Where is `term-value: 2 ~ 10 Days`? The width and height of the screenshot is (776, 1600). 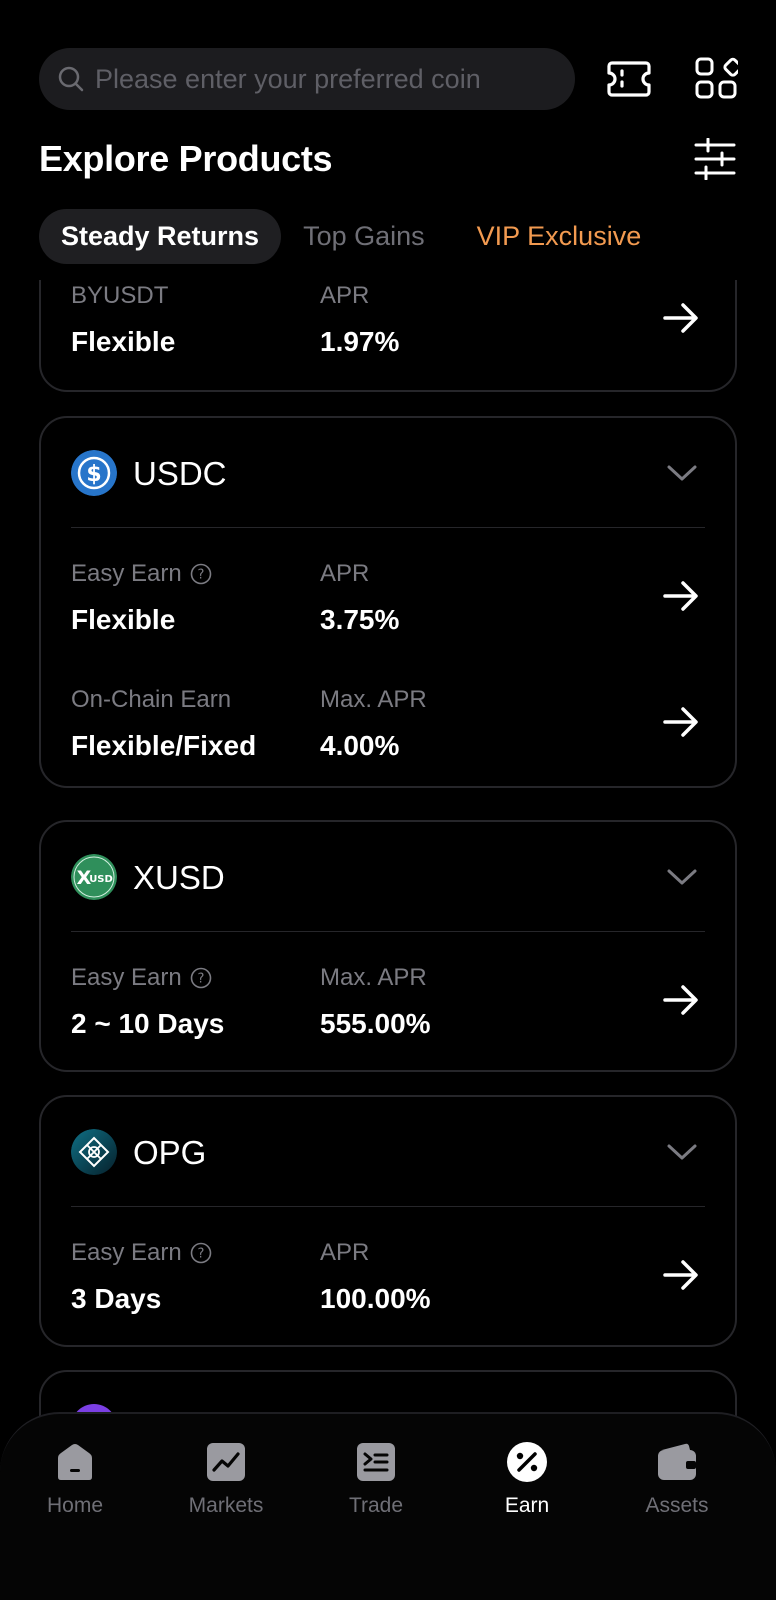 term-value: 2 ~ 10 Days is located at coordinates (148, 1023).